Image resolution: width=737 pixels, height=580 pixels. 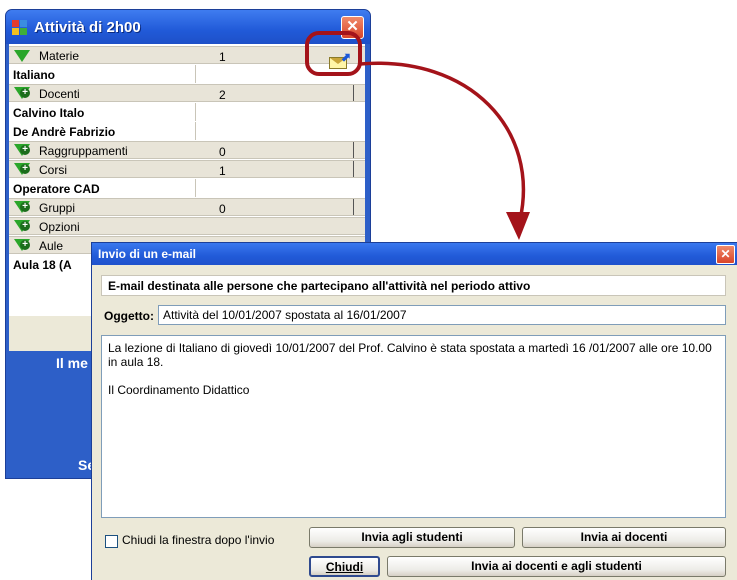 What do you see at coordinates (34, 75) in the screenshot?
I see `item-label: Italiano` at bounding box center [34, 75].